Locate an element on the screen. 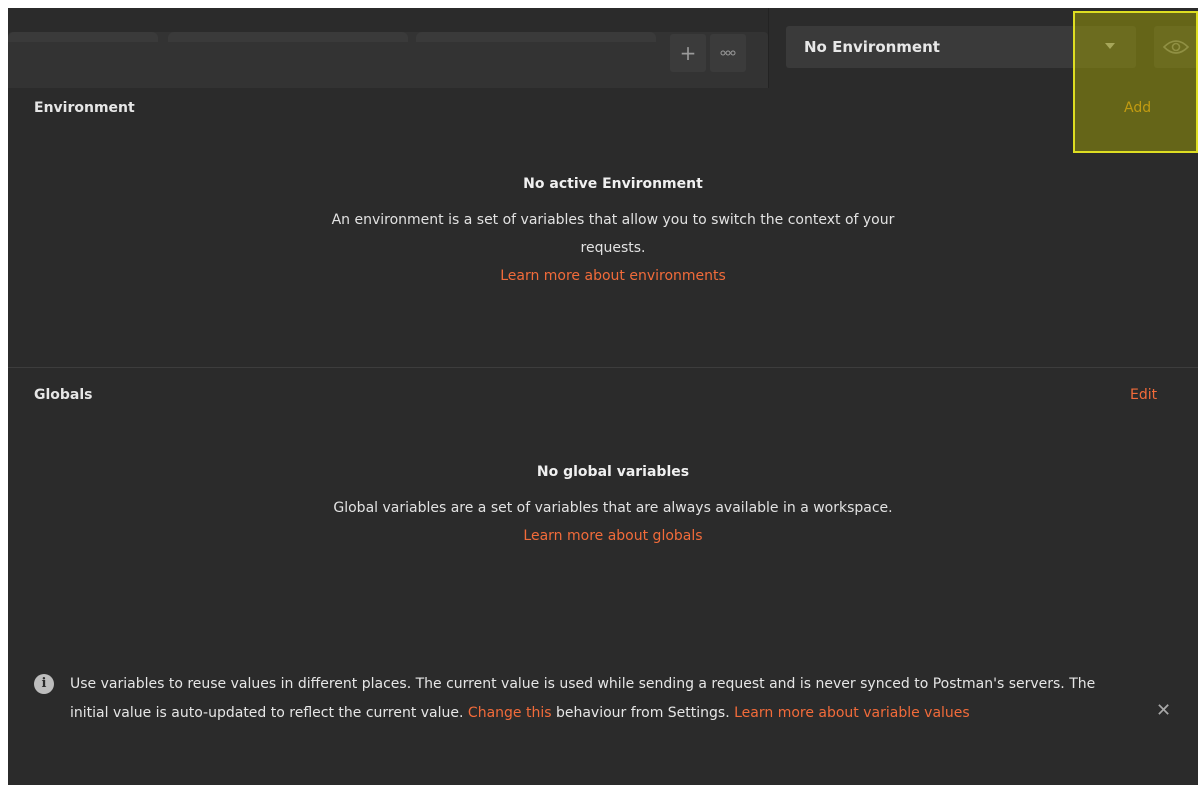 The height and width of the screenshot is (785, 1198). learn-more-environments-link: Learn more about environments is located at coordinates (613, 276).